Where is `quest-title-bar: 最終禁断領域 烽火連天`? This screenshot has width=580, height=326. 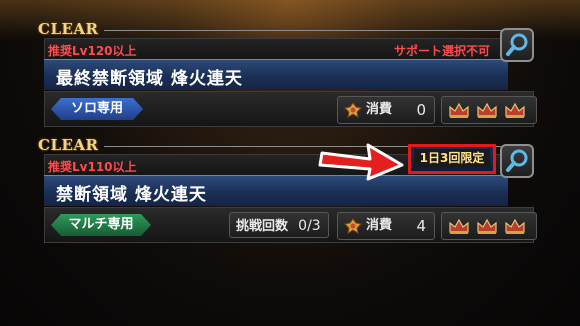 quest-title-bar: 最終禁断領域 烽火連天 is located at coordinates (276, 74).